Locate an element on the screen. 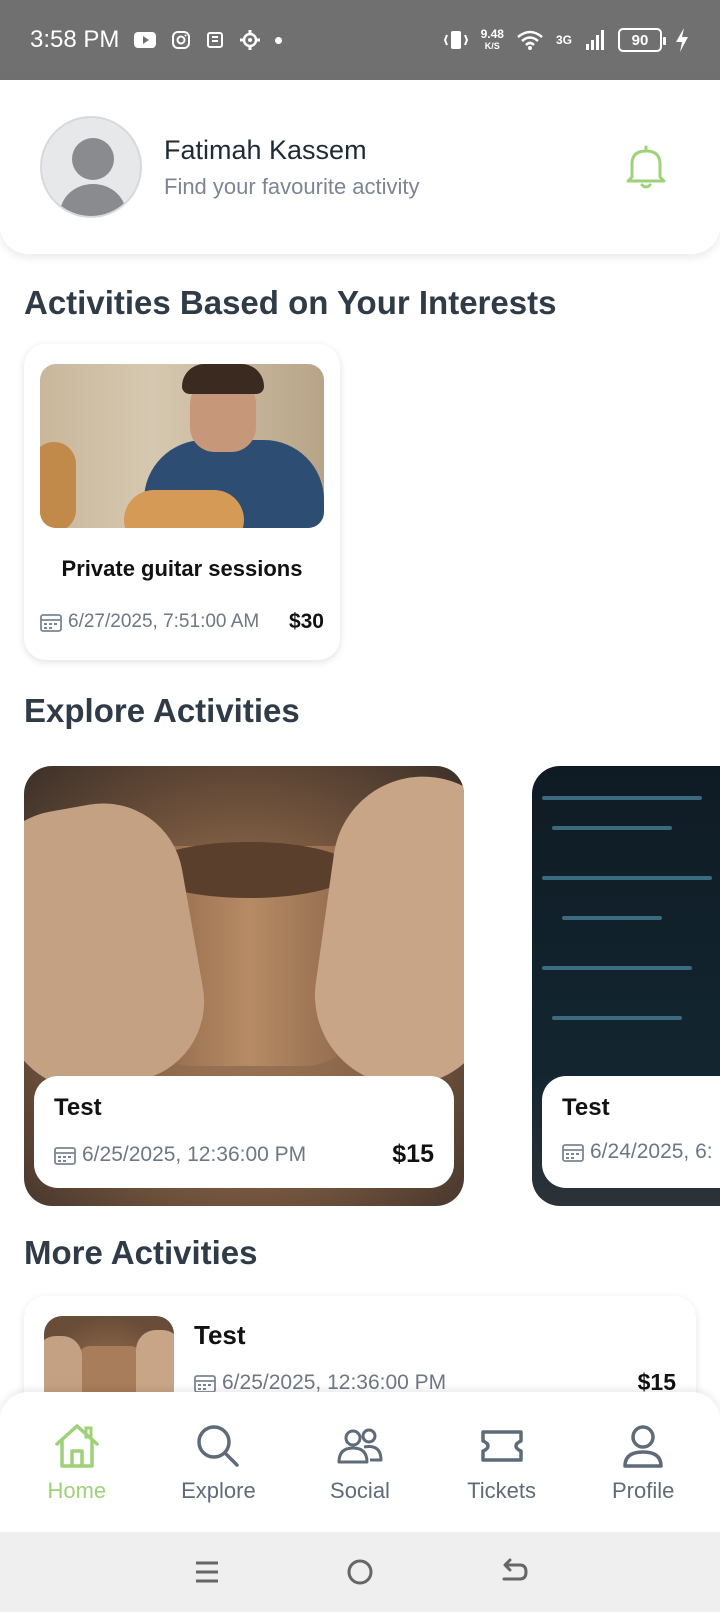 The height and width of the screenshot is (1612, 720). system-navigation-bar is located at coordinates (360, 1572).